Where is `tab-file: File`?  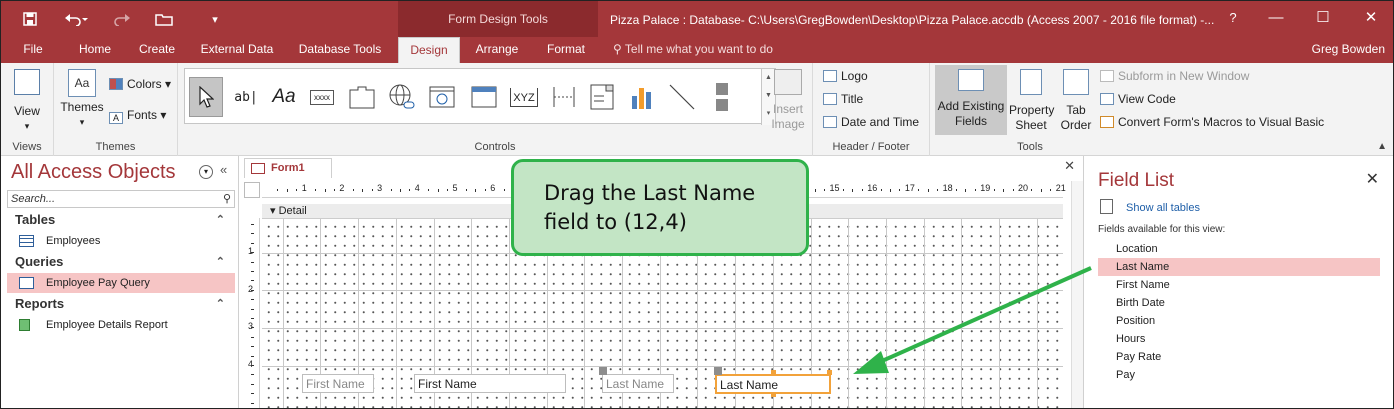 tab-file: File is located at coordinates (33, 50).